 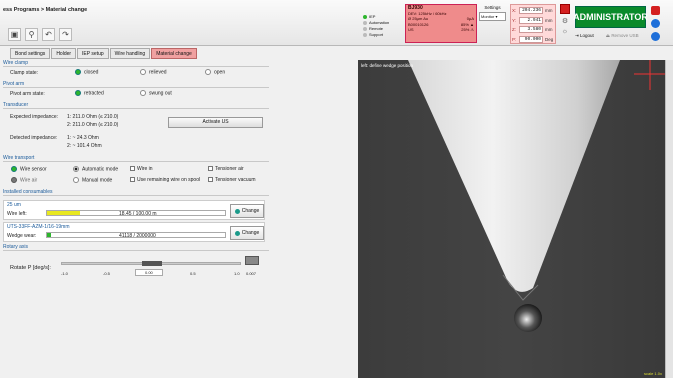 What do you see at coordinates (65, 34) in the screenshot?
I see `redo-icon: ↷` at bounding box center [65, 34].